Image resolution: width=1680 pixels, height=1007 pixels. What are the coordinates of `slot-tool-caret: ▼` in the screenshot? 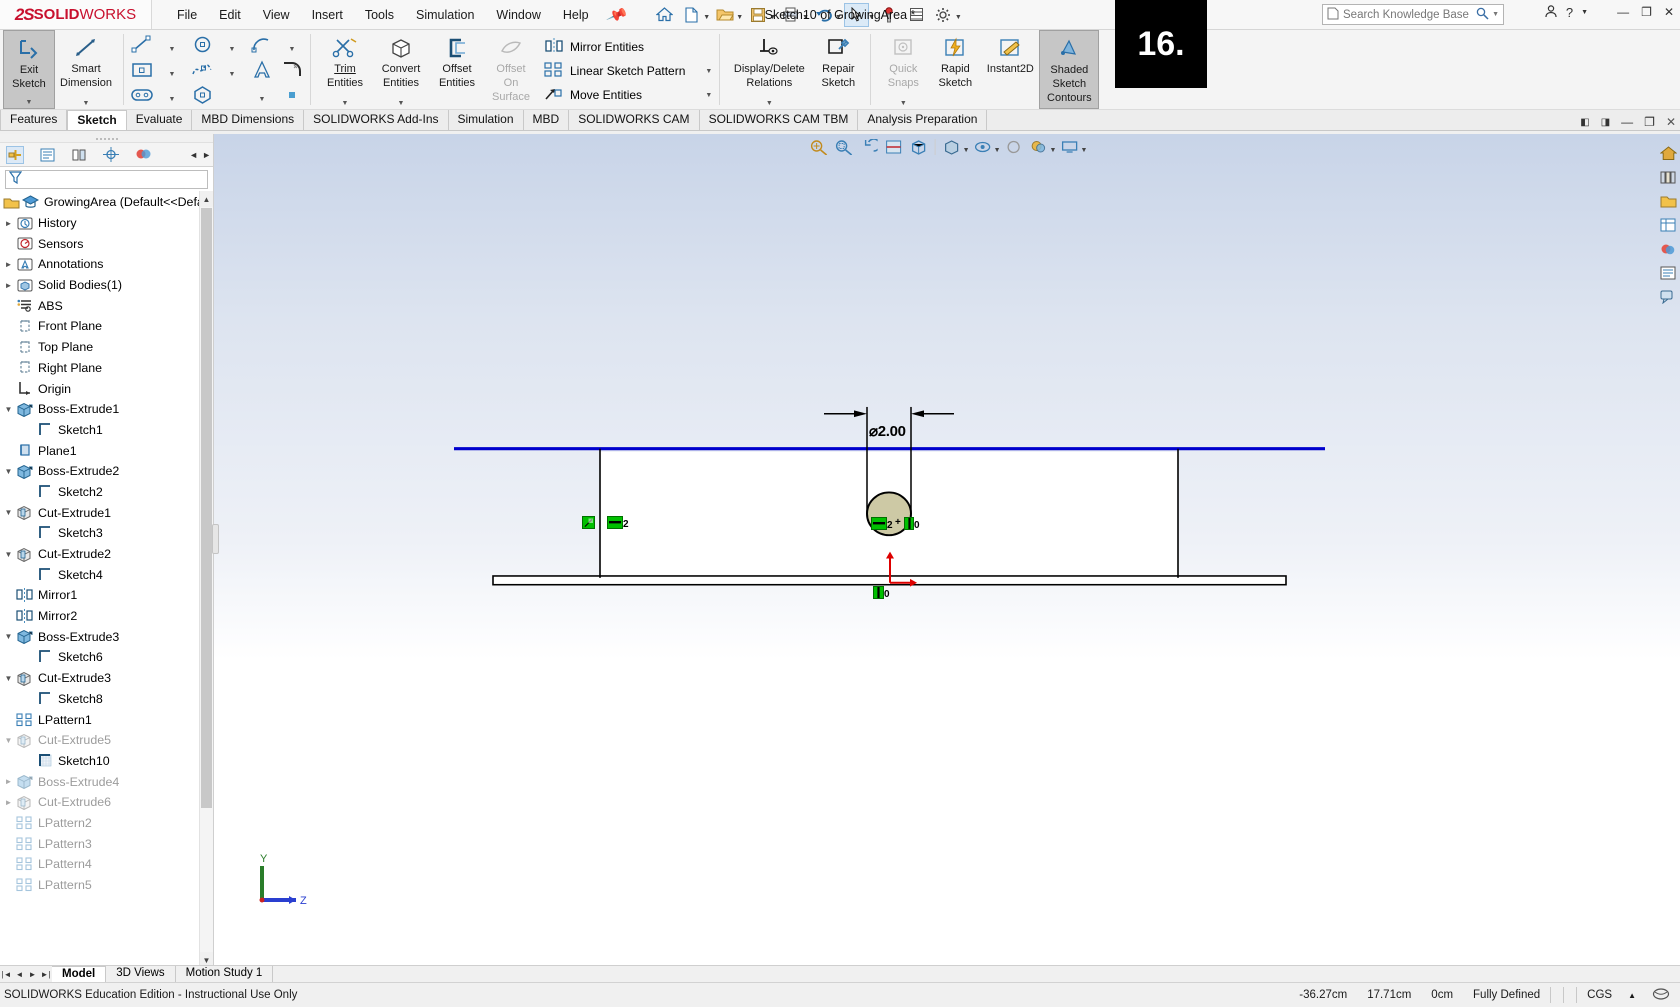 It's located at (172, 95).